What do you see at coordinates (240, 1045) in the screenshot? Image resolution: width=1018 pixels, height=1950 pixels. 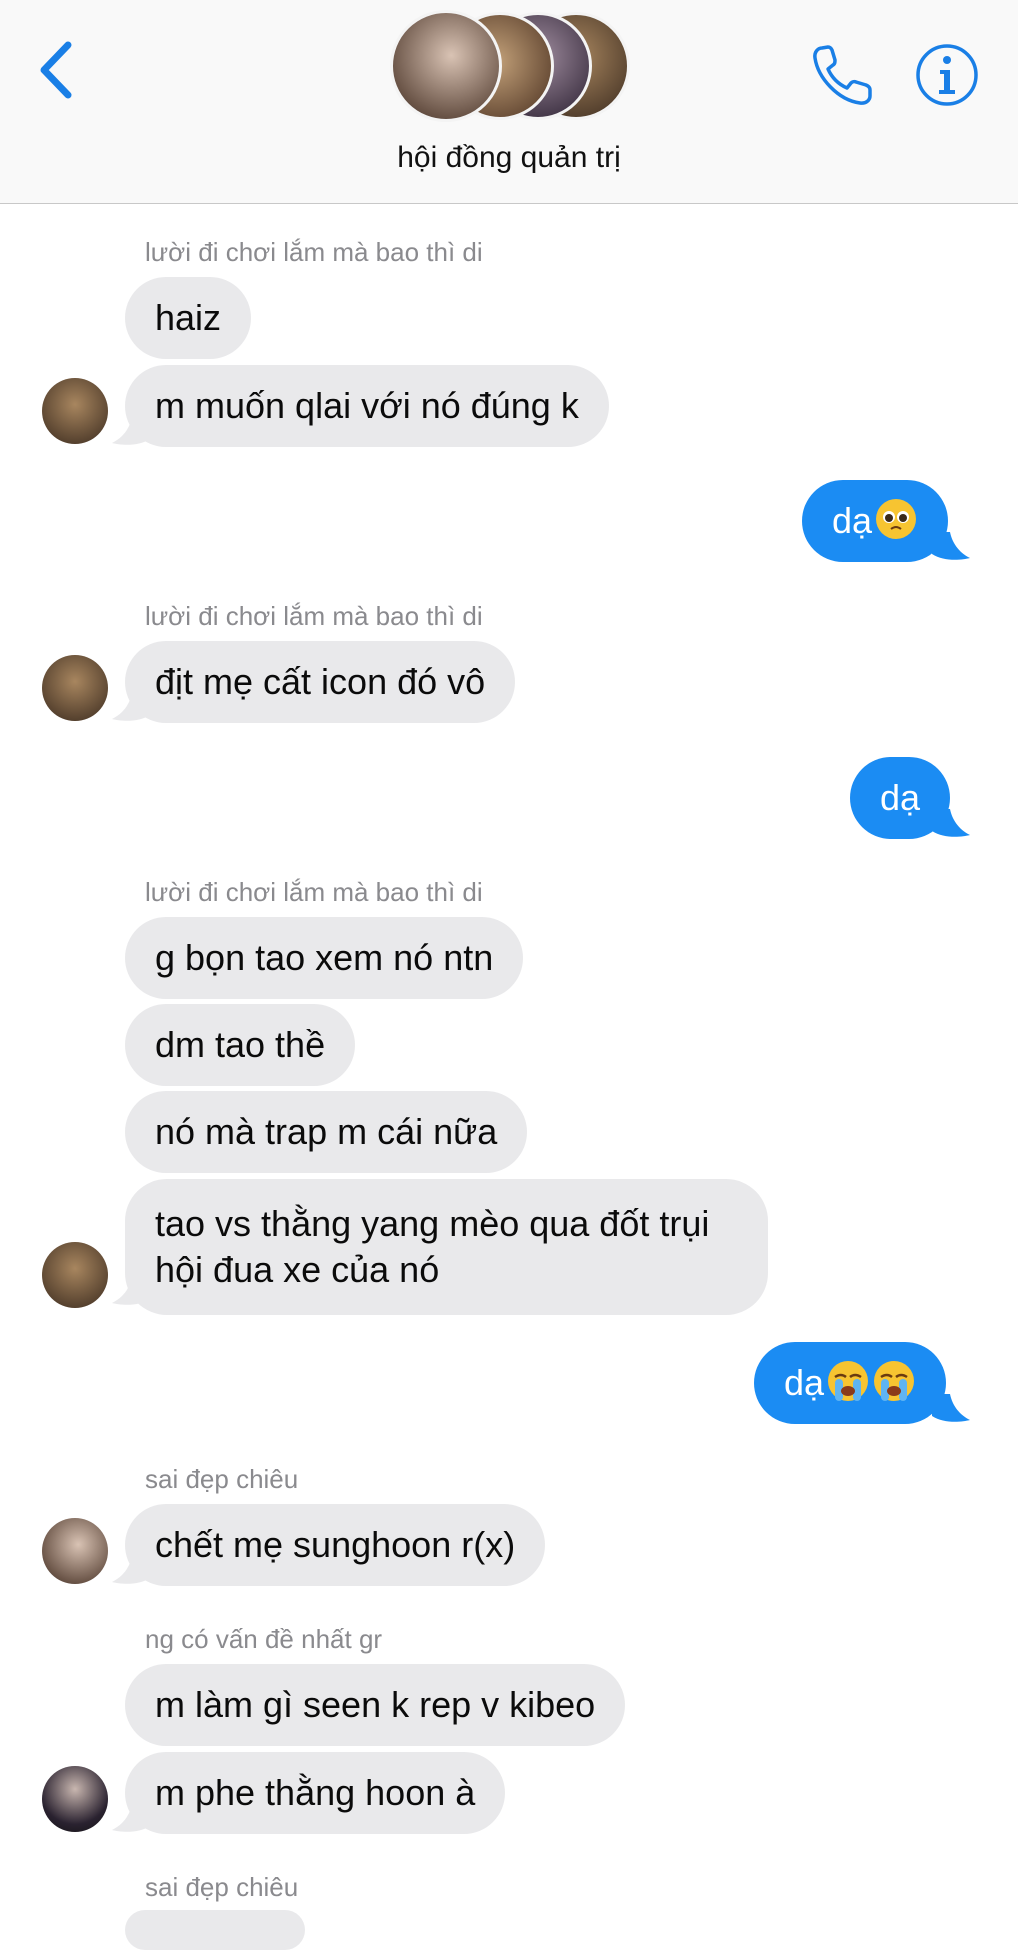 I see `incoming-message-bubble: dm tao thề` at bounding box center [240, 1045].